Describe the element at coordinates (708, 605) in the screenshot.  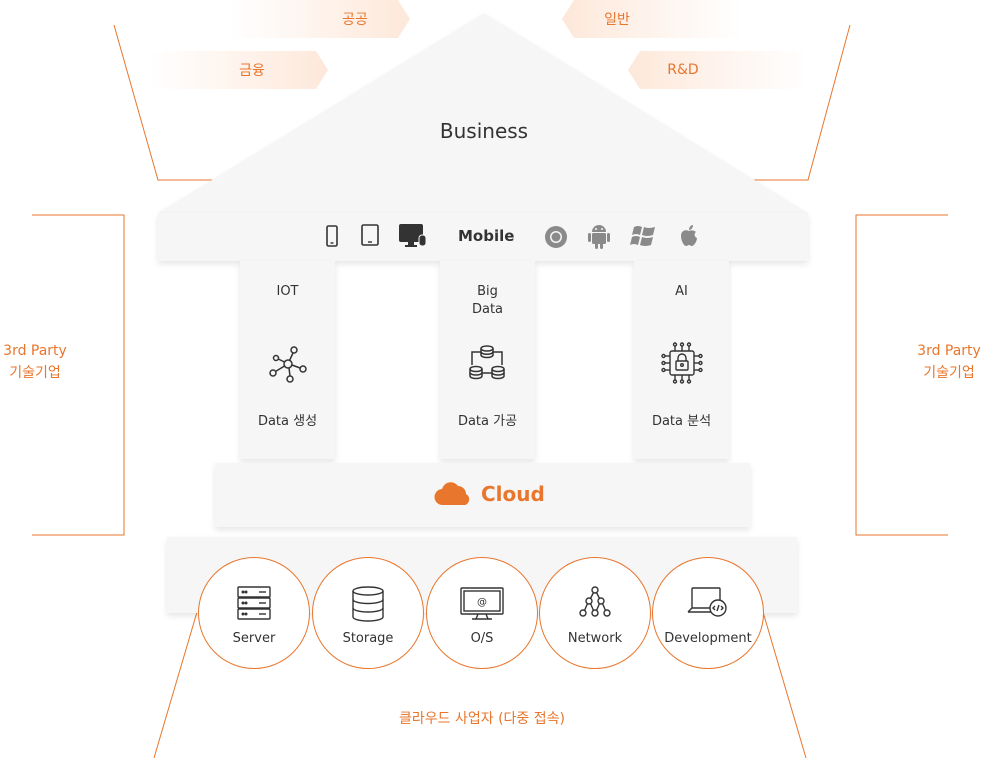
I see `laptop-code-icon` at that location.